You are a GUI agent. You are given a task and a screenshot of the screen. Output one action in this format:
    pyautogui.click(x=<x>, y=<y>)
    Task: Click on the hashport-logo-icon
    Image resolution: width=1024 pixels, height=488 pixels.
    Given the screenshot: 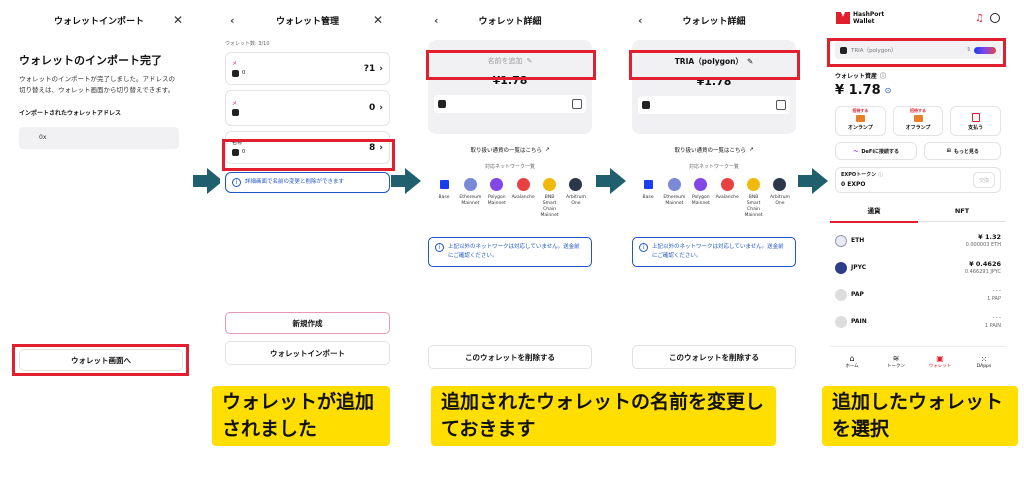 What is the action you would take?
    pyautogui.click(x=843, y=18)
    